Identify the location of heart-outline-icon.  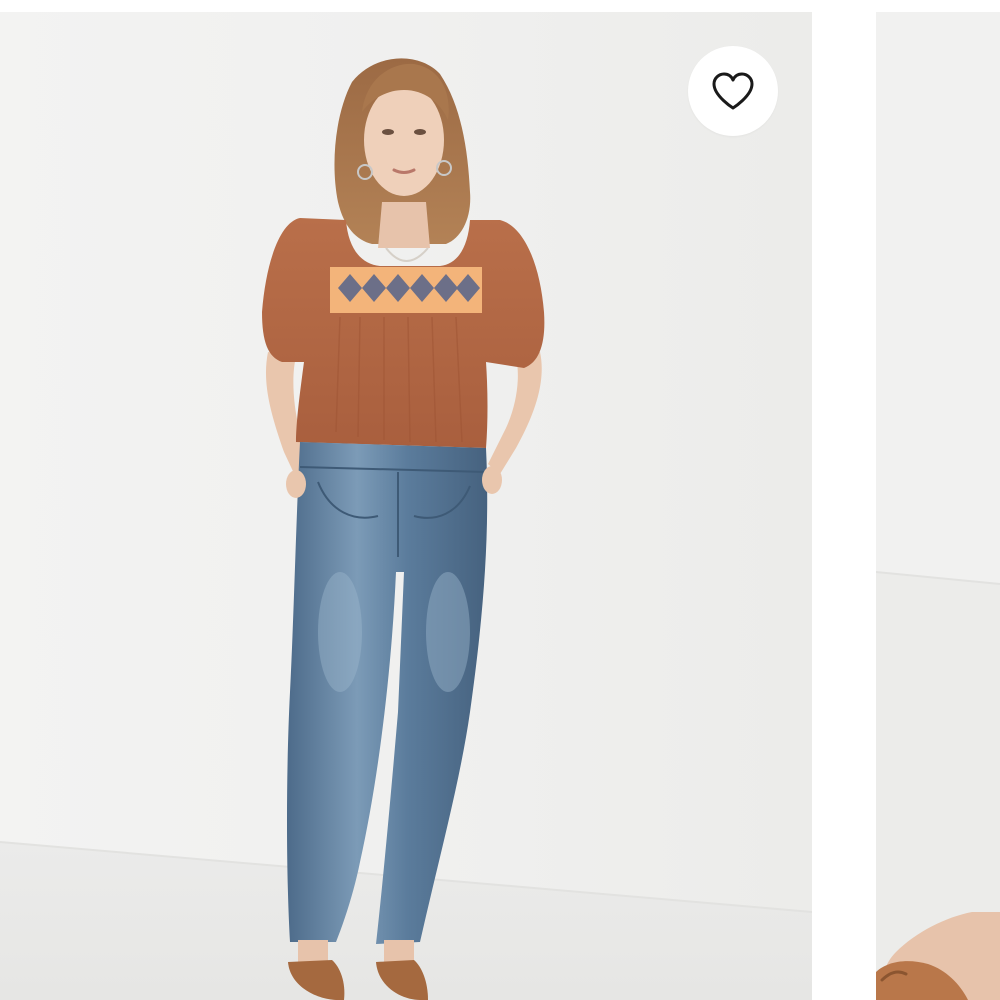
(733, 91).